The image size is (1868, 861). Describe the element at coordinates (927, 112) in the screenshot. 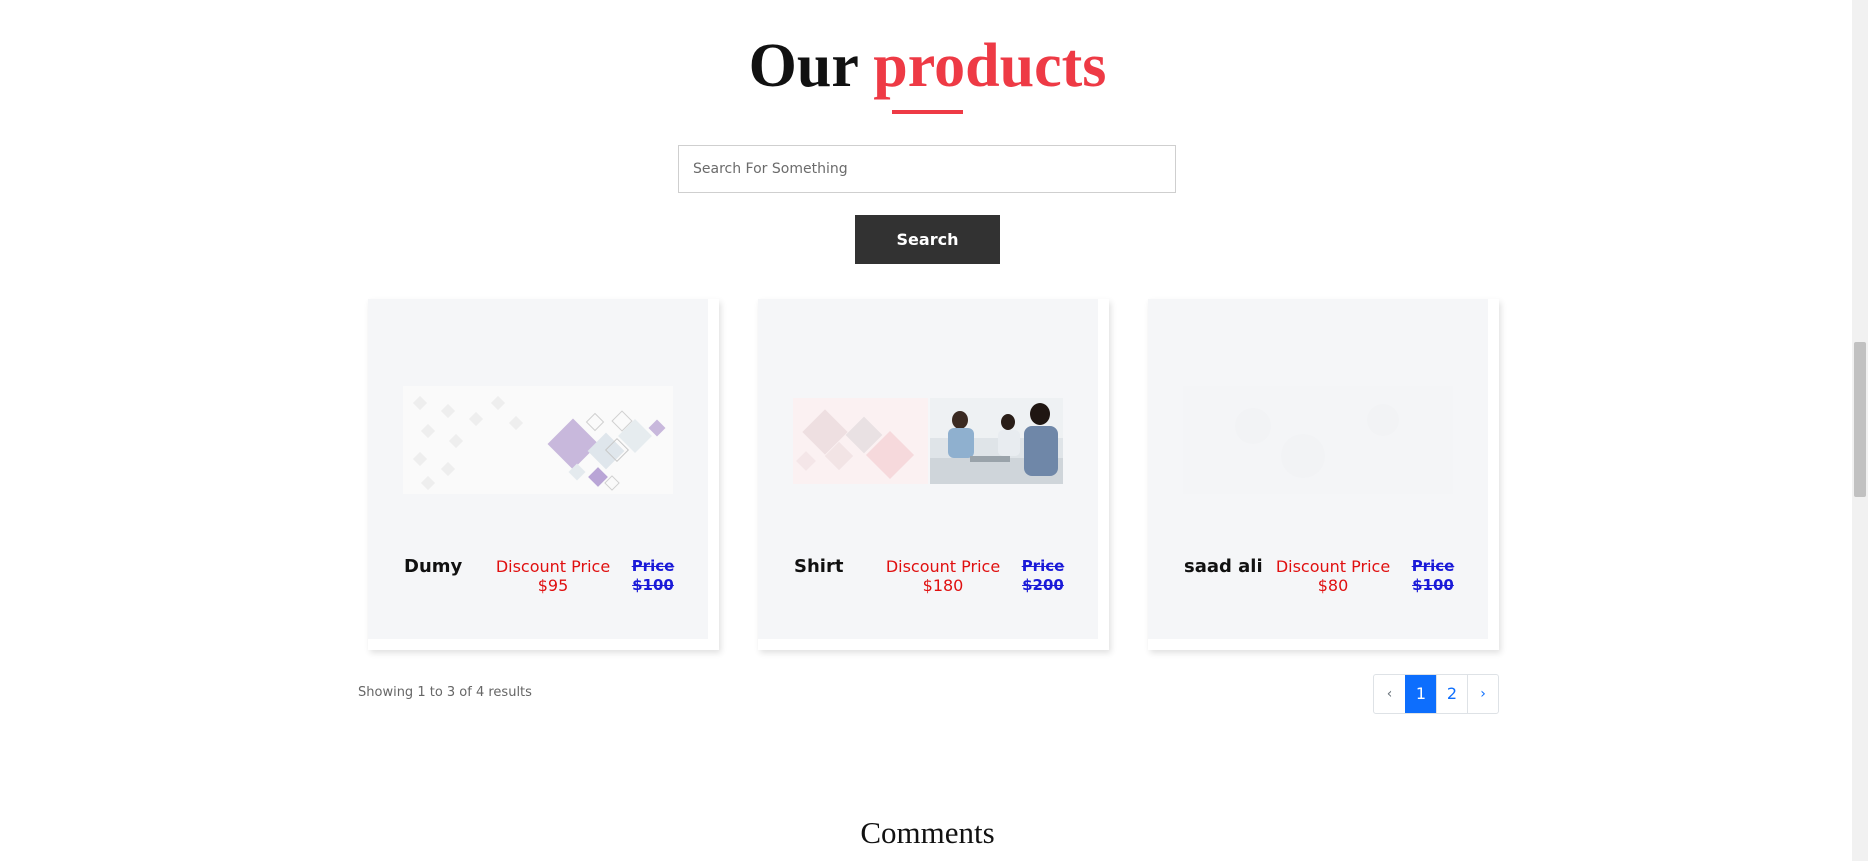

I see `title-underline` at that location.